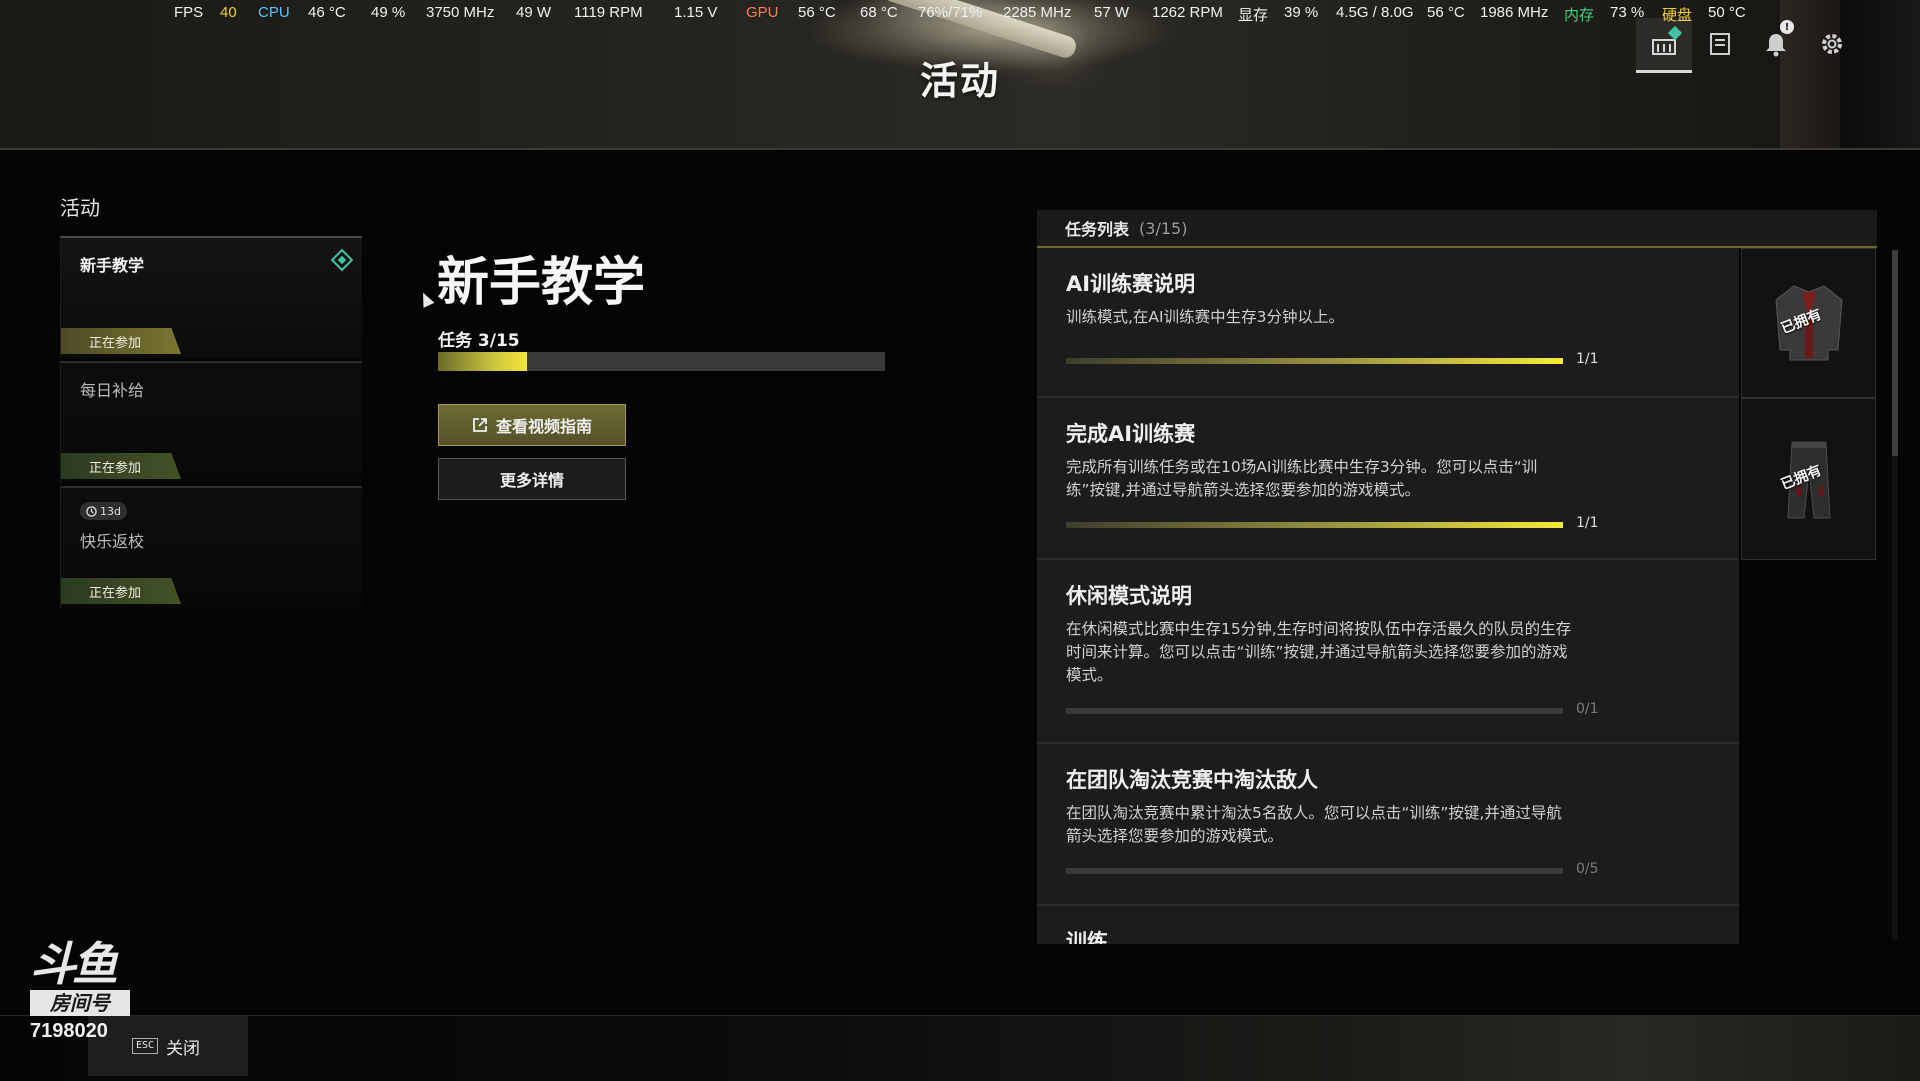  I want to click on video-guide-label: 查看视频指南, so click(543, 426).